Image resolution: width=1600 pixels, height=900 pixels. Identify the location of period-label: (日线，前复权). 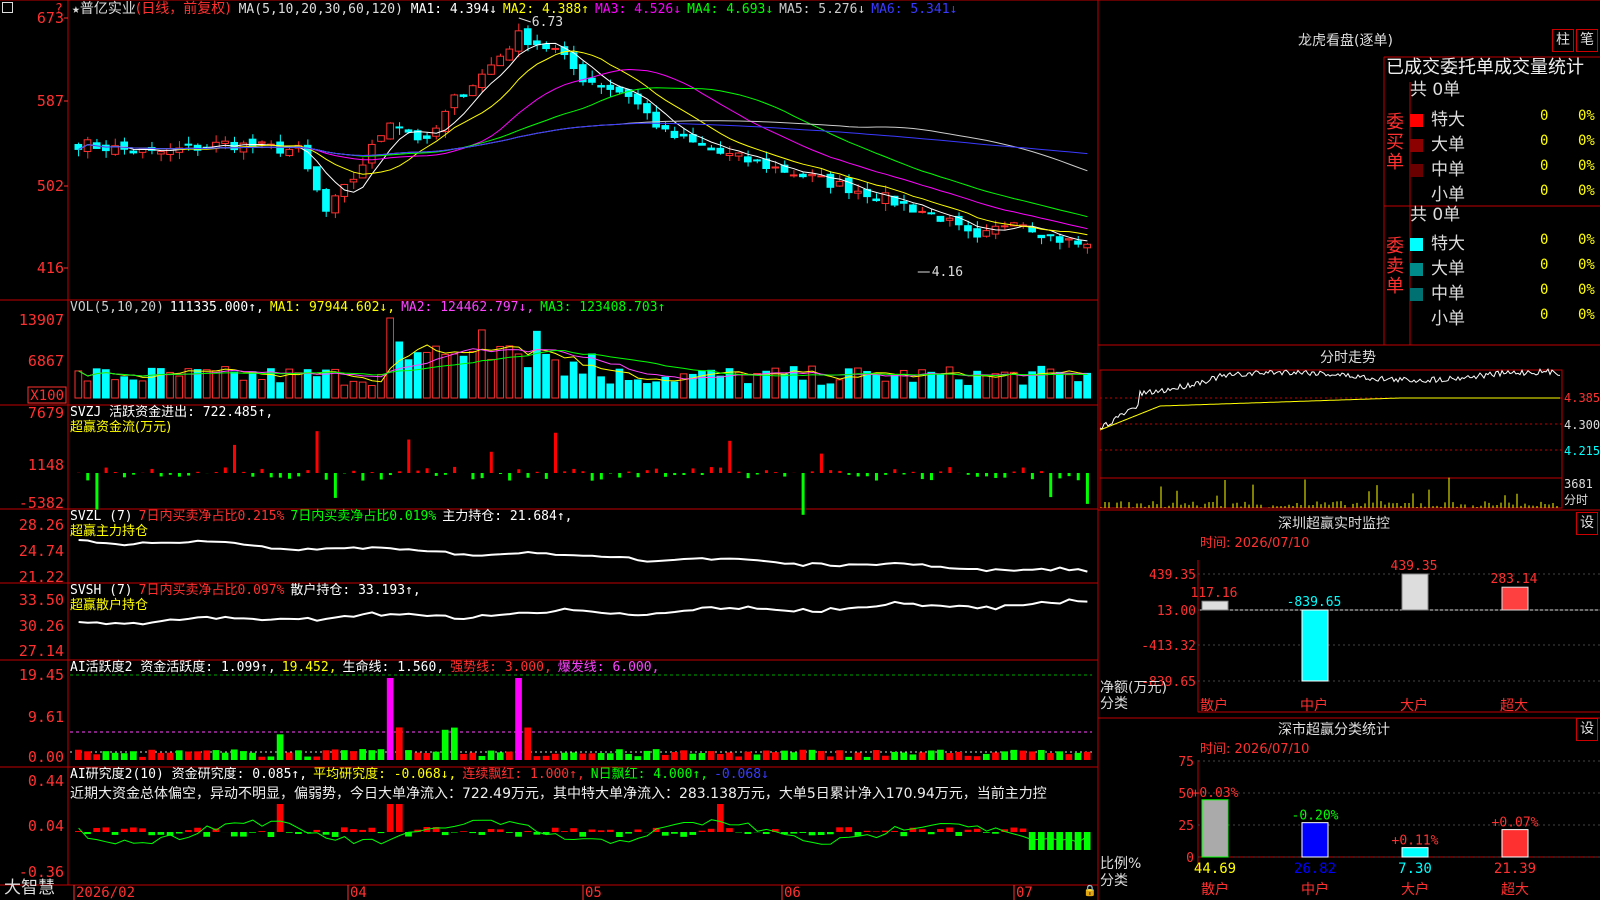
(183, 9).